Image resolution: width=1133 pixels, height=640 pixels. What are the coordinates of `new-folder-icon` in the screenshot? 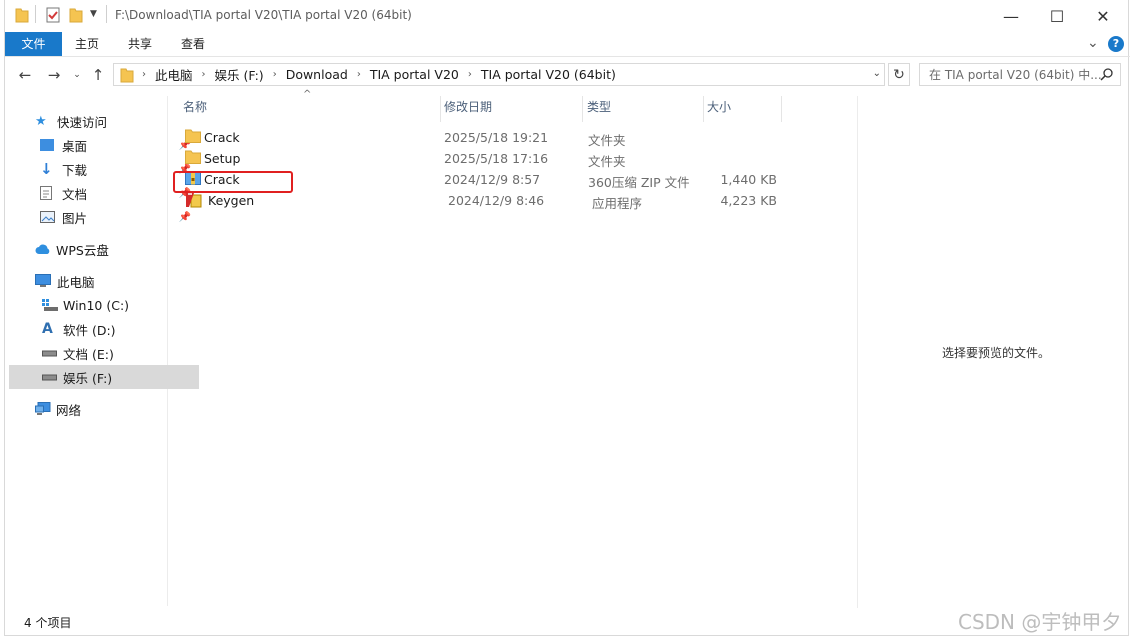 It's located at (76, 15).